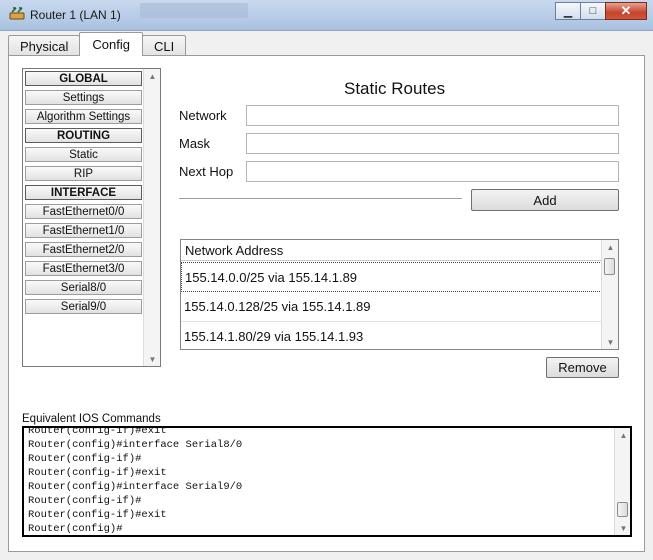  I want to click on route-item: 155.14.0.128/25 via 155.14.1.89, so click(391, 307).